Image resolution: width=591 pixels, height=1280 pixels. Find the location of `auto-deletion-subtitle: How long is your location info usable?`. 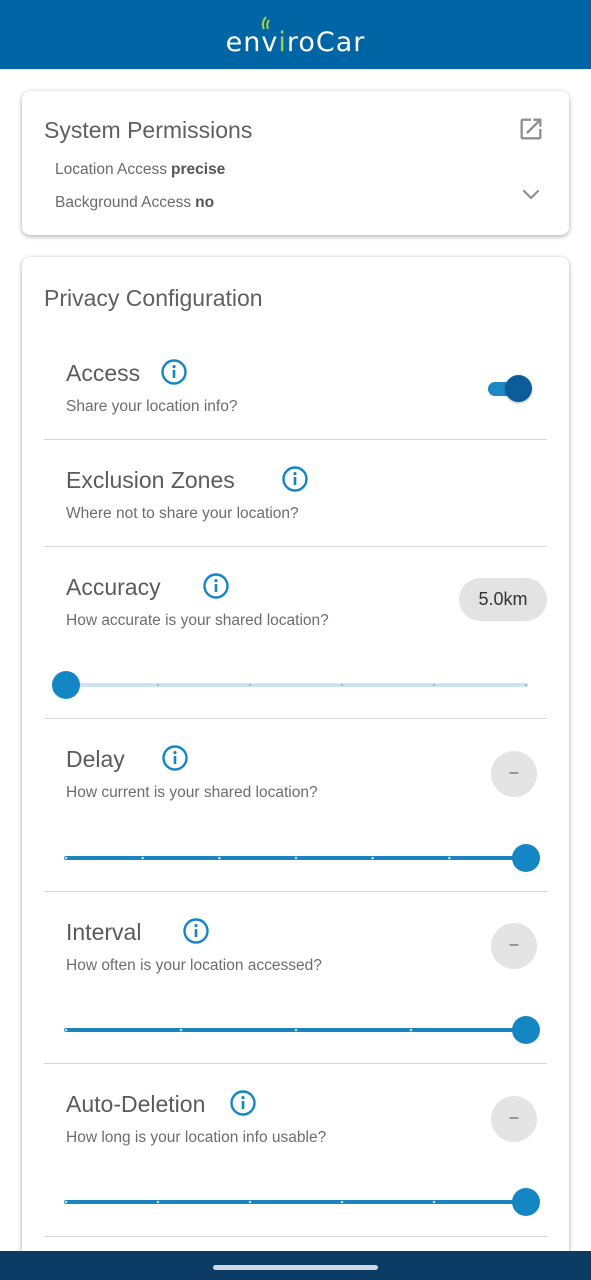

auto-deletion-subtitle: How long is your location info usable? is located at coordinates (196, 1137).